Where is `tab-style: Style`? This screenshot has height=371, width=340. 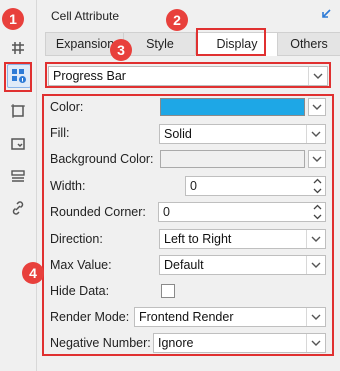
tab-style: Style is located at coordinates (160, 44).